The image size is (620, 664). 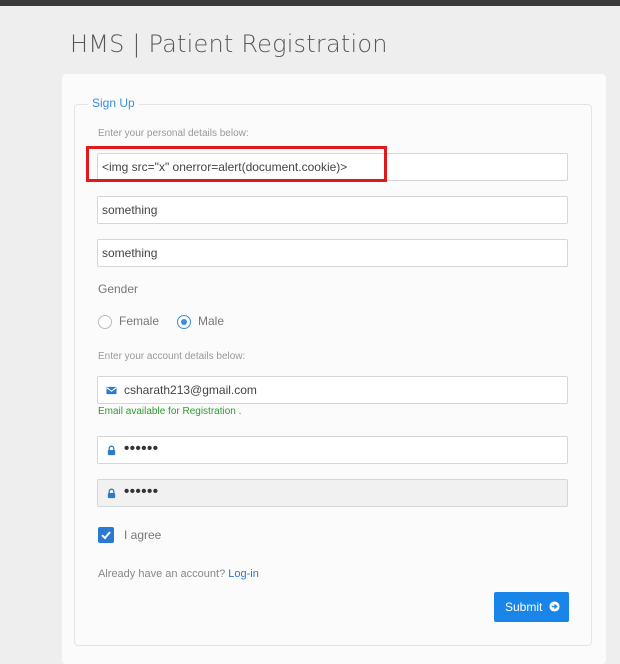 What do you see at coordinates (162, 574) in the screenshot?
I see `already-account-label: Already have an account?` at bounding box center [162, 574].